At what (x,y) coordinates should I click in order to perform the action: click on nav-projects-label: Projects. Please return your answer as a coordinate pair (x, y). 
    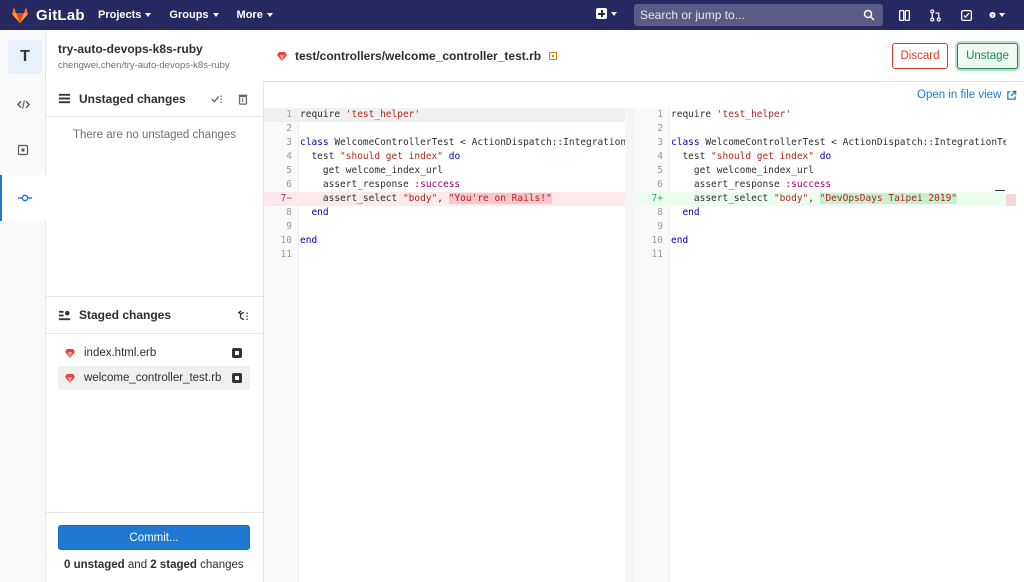
    Looking at the image, I should click on (120, 15).